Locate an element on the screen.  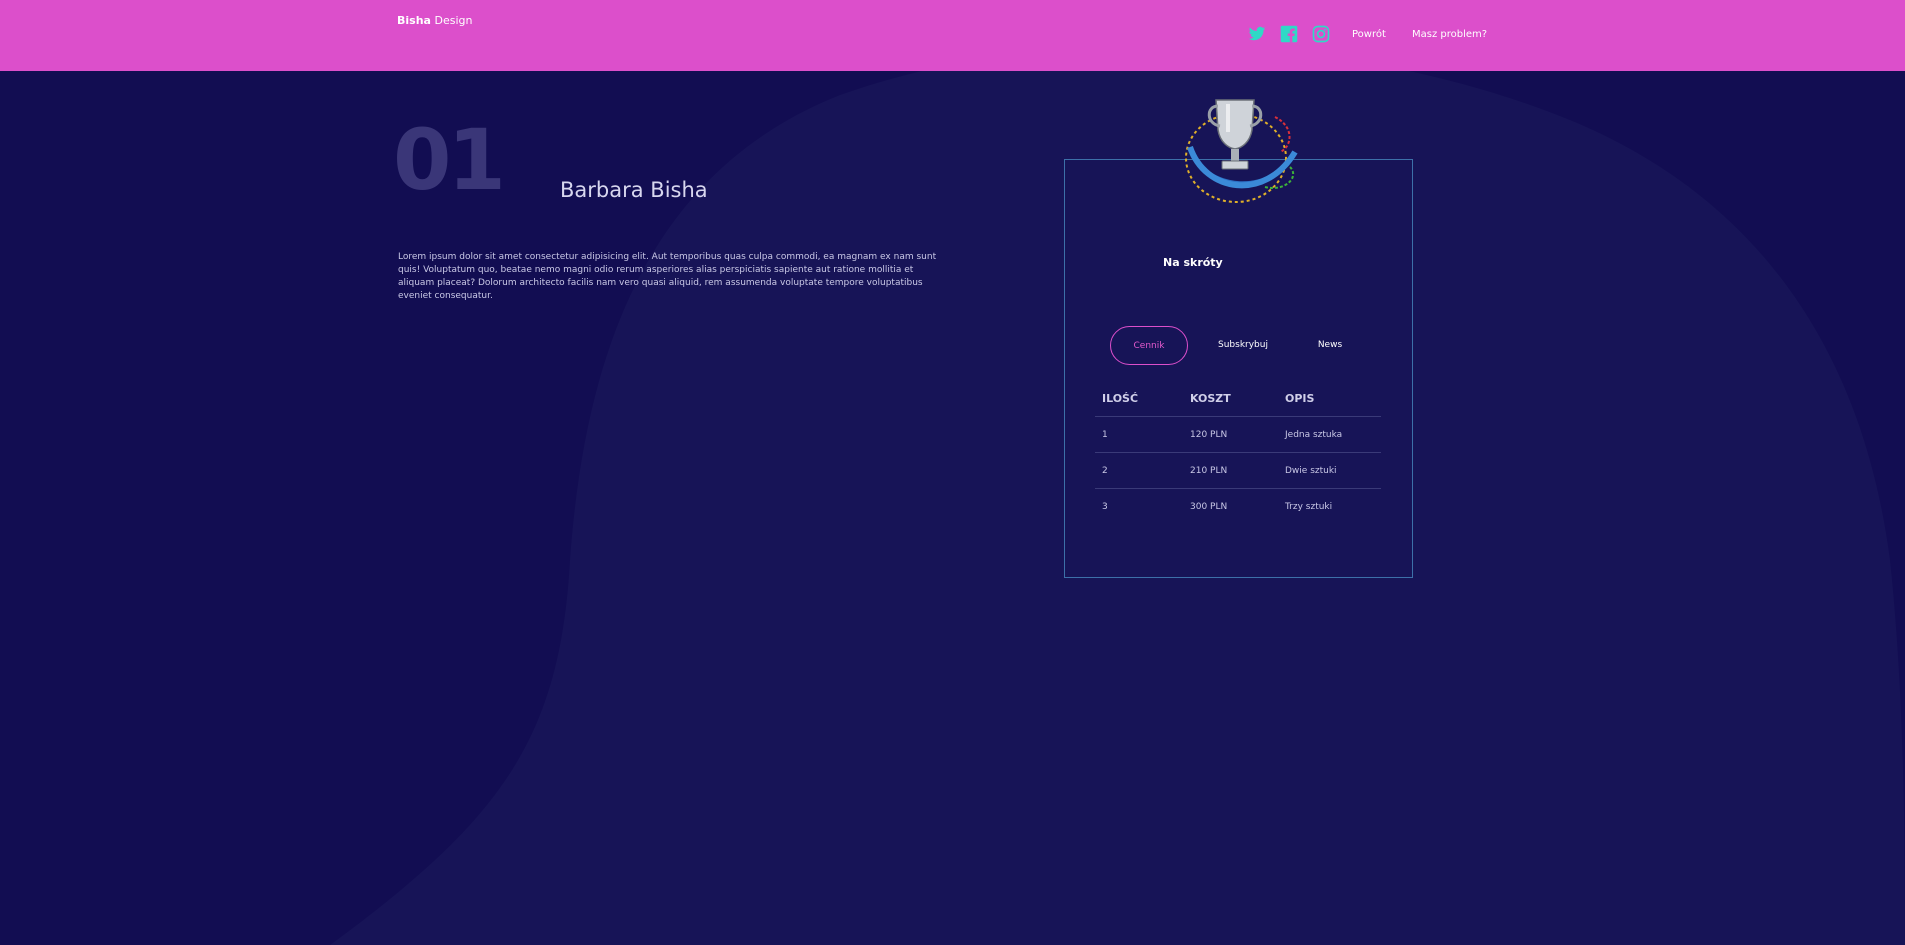
table-row: 2 210 PLN Dwie sztuki is located at coordinates (1238, 470).